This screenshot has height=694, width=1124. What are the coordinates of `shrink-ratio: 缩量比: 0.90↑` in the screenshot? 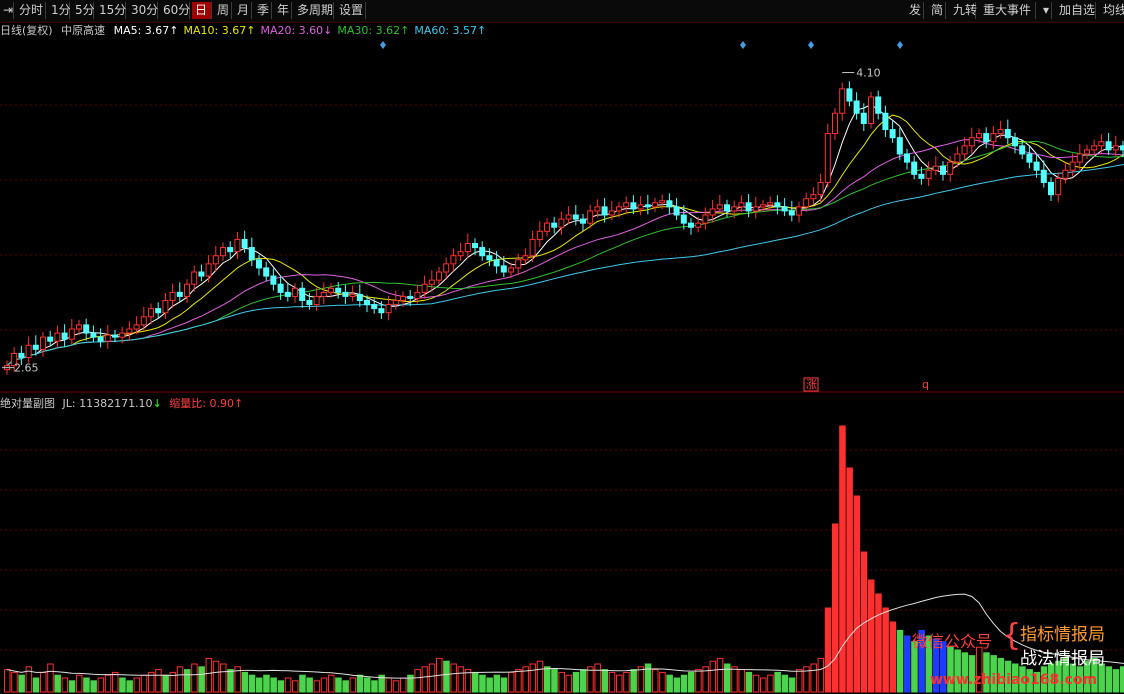 It's located at (206, 403).